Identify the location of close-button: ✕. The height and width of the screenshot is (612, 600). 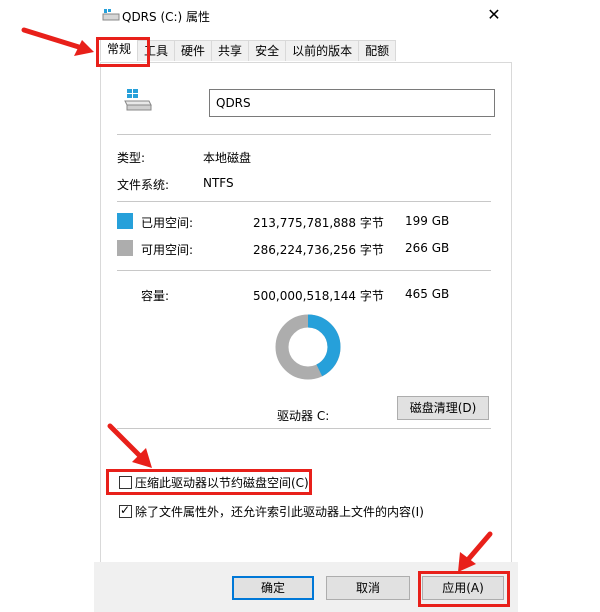
(494, 15).